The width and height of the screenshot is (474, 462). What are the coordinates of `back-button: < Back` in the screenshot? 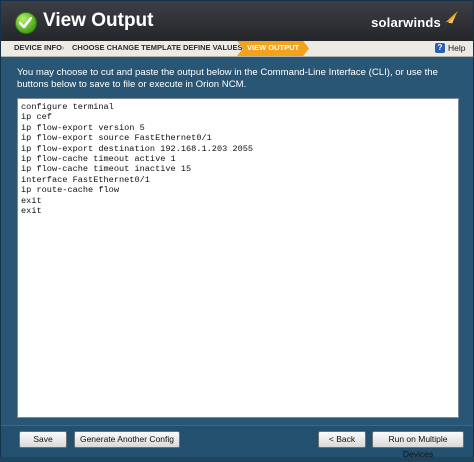 It's located at (342, 439).